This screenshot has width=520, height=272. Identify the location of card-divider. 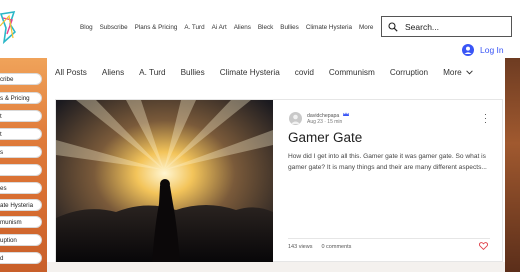
(389, 238).